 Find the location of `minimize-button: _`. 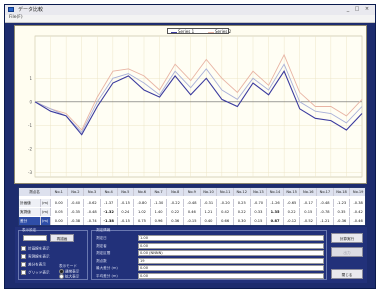

minimize-button: _ is located at coordinates (348, 9).